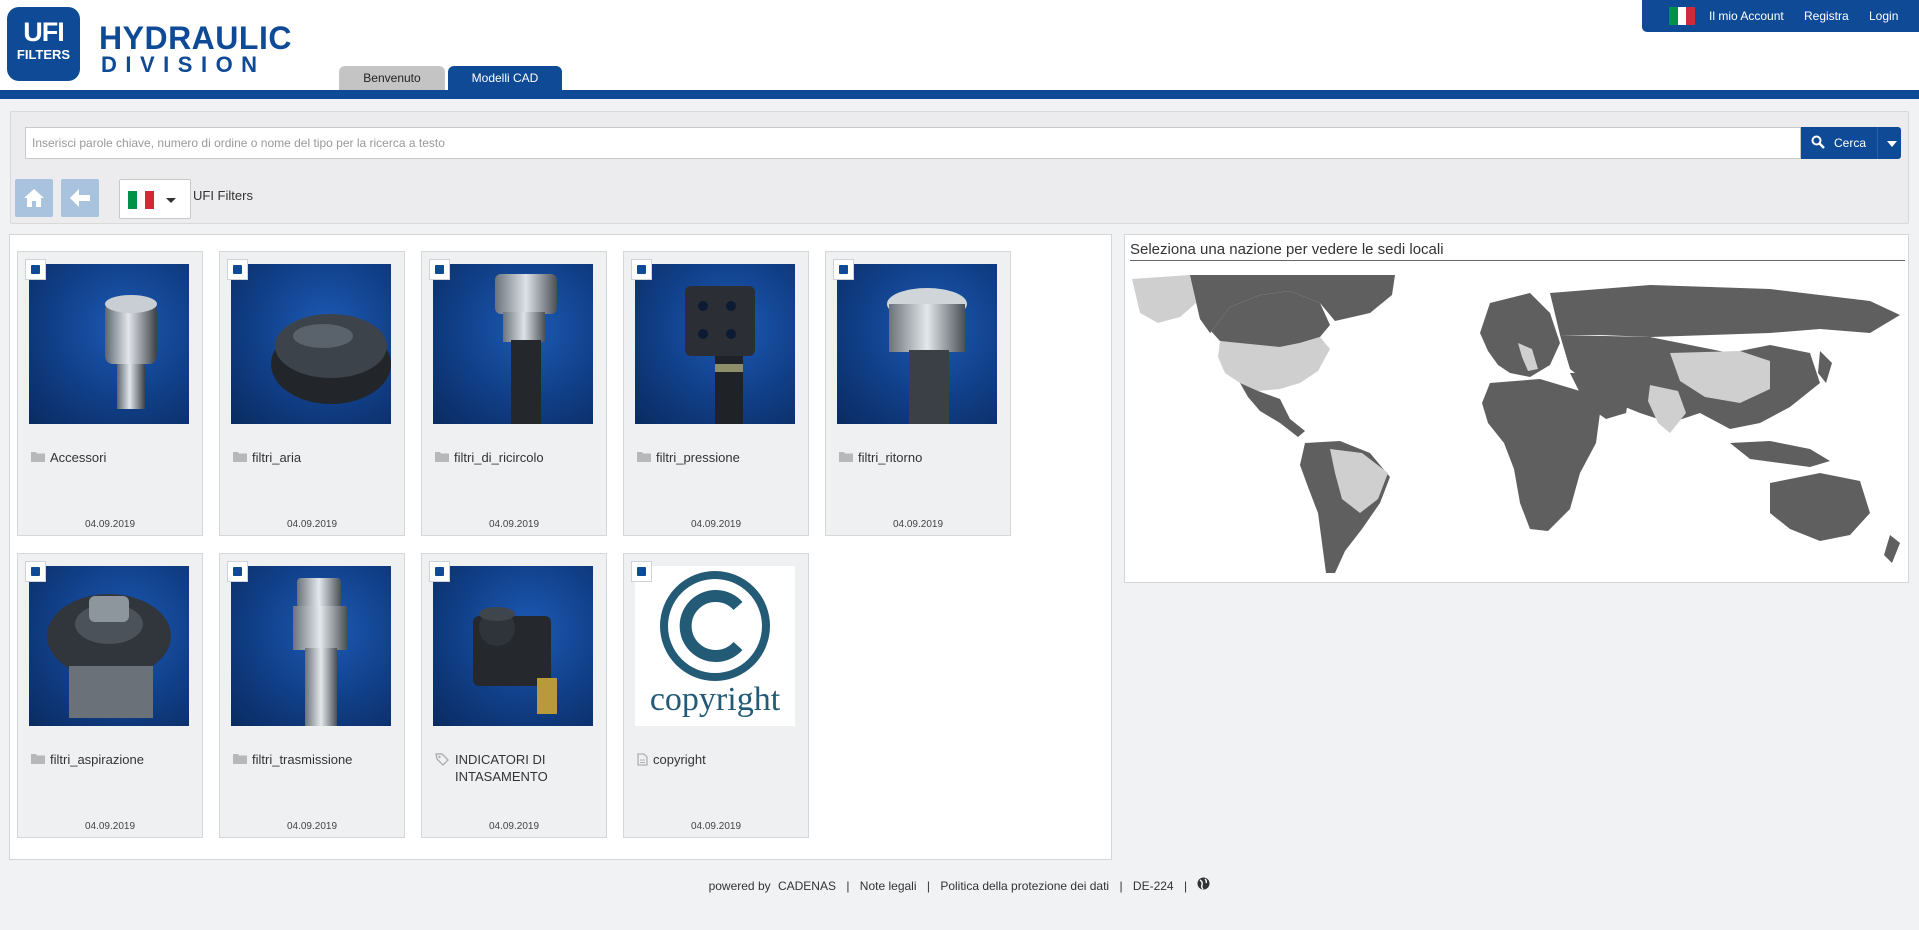 The image size is (1919, 930). Describe the element at coordinates (501, 768) in the screenshot. I see `item-label: INDICATORI DI INTASAMENTO` at that location.